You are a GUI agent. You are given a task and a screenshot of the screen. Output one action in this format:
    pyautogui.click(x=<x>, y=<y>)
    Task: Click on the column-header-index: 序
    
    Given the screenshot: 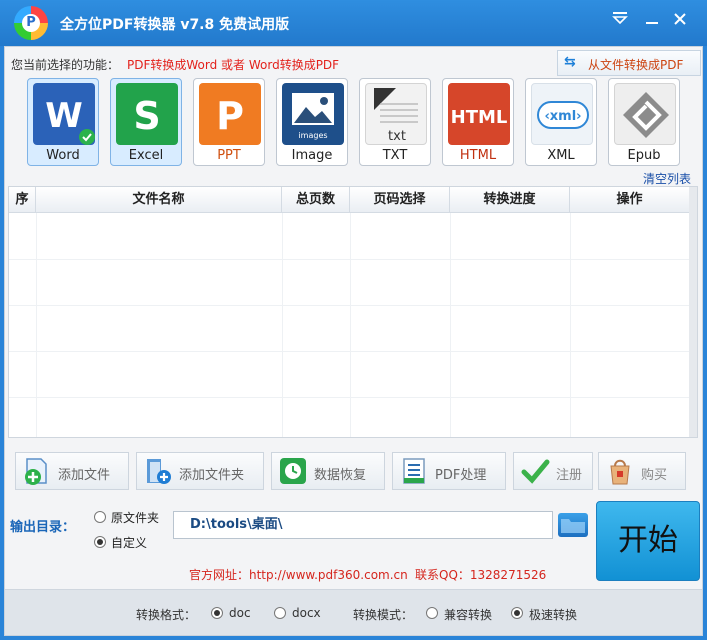 What is the action you would take?
    pyautogui.click(x=22, y=200)
    